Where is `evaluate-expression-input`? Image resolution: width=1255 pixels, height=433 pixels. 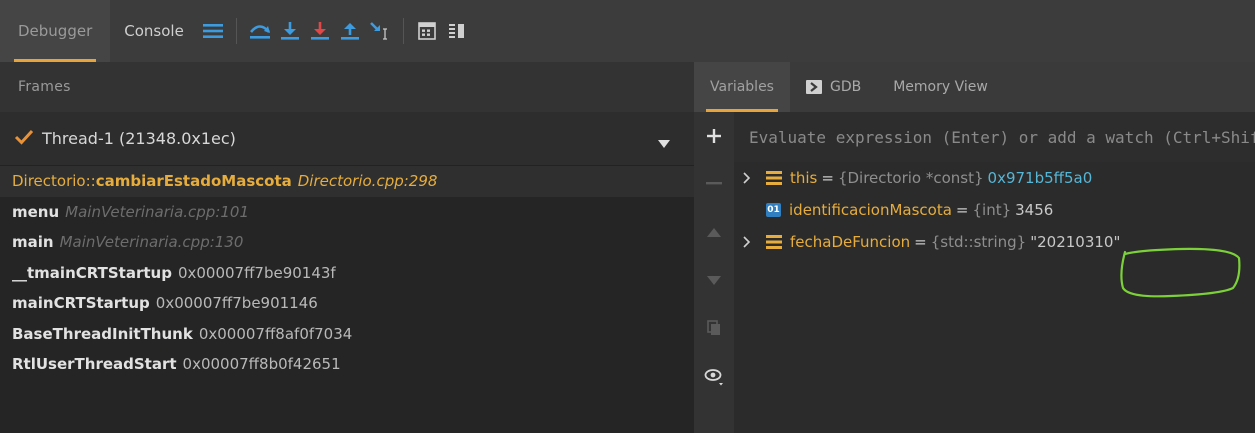
evaluate-expression-input is located at coordinates (994, 137).